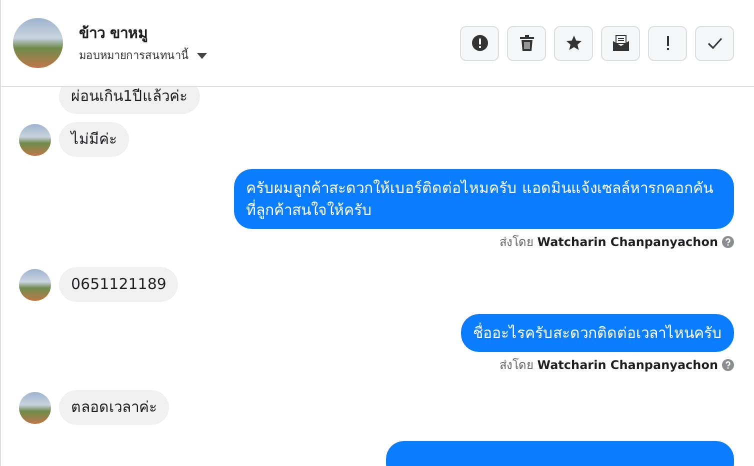  I want to click on assign-conversation-link: มอบหมายการสนทนานี้, so click(134, 56).